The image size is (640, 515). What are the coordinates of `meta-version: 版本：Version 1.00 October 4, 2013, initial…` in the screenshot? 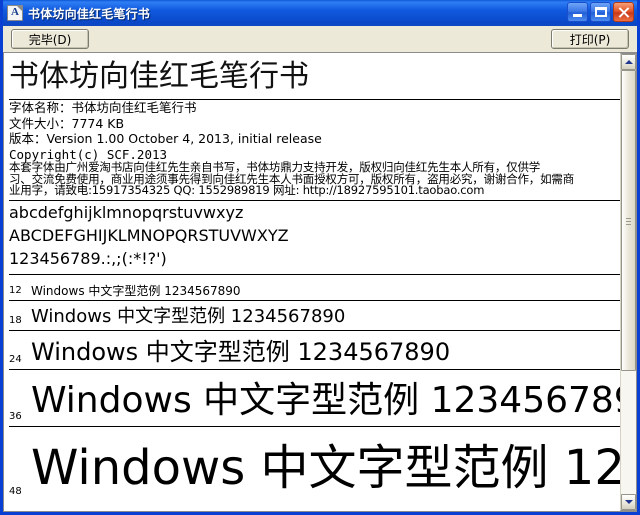 It's located at (165, 138).